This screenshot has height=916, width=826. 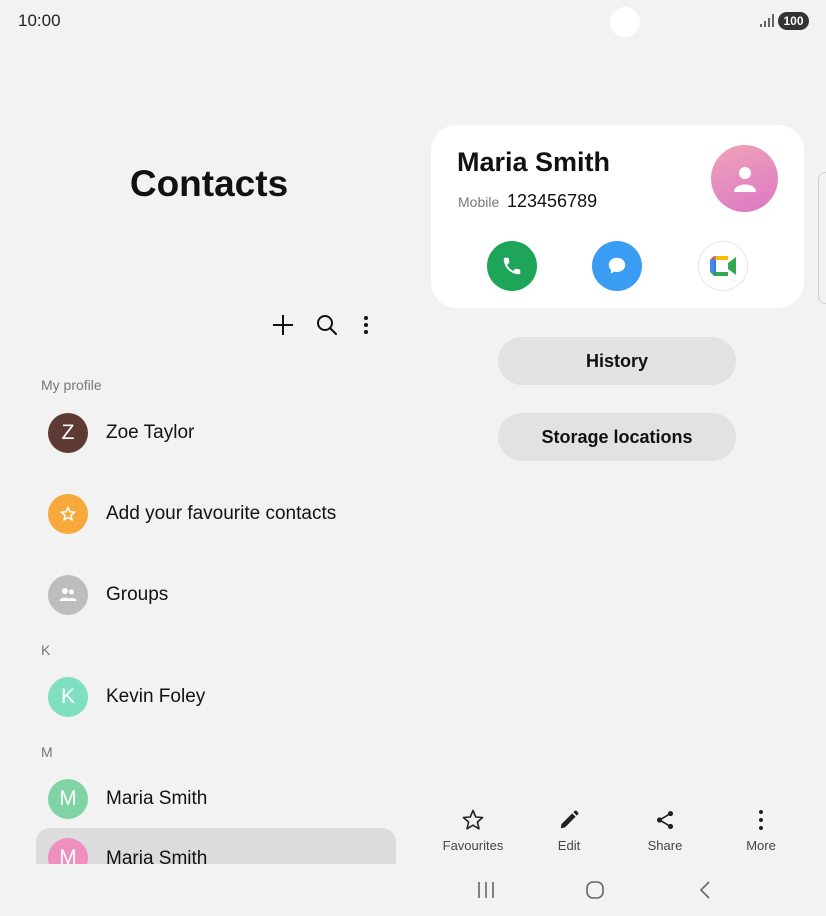 I want to click on add-favourites-row: Add your favourite contacts, so click(x=216, y=514).